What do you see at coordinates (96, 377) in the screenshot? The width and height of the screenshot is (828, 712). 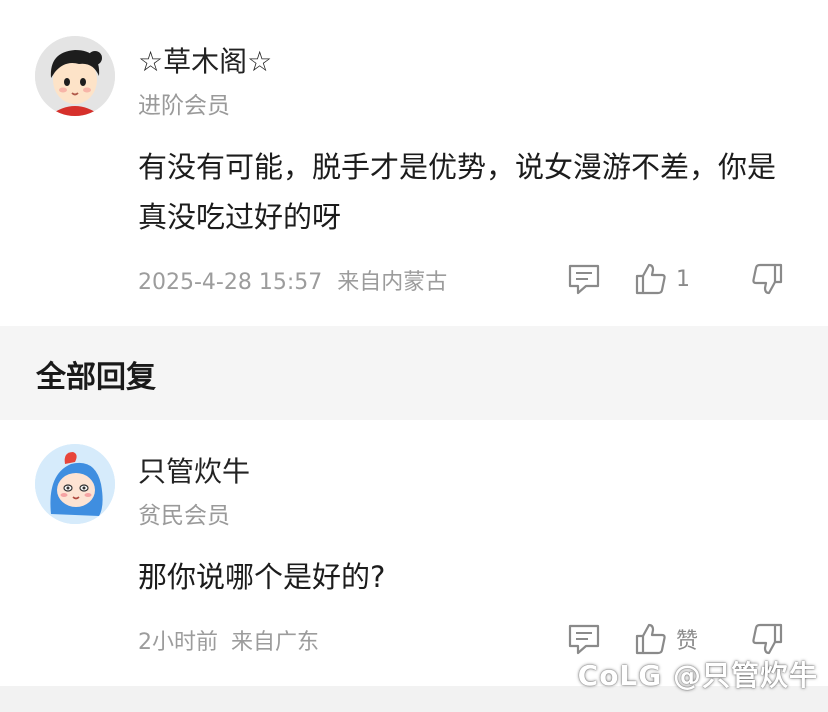 I see `section-title: 全部回复` at bounding box center [96, 377].